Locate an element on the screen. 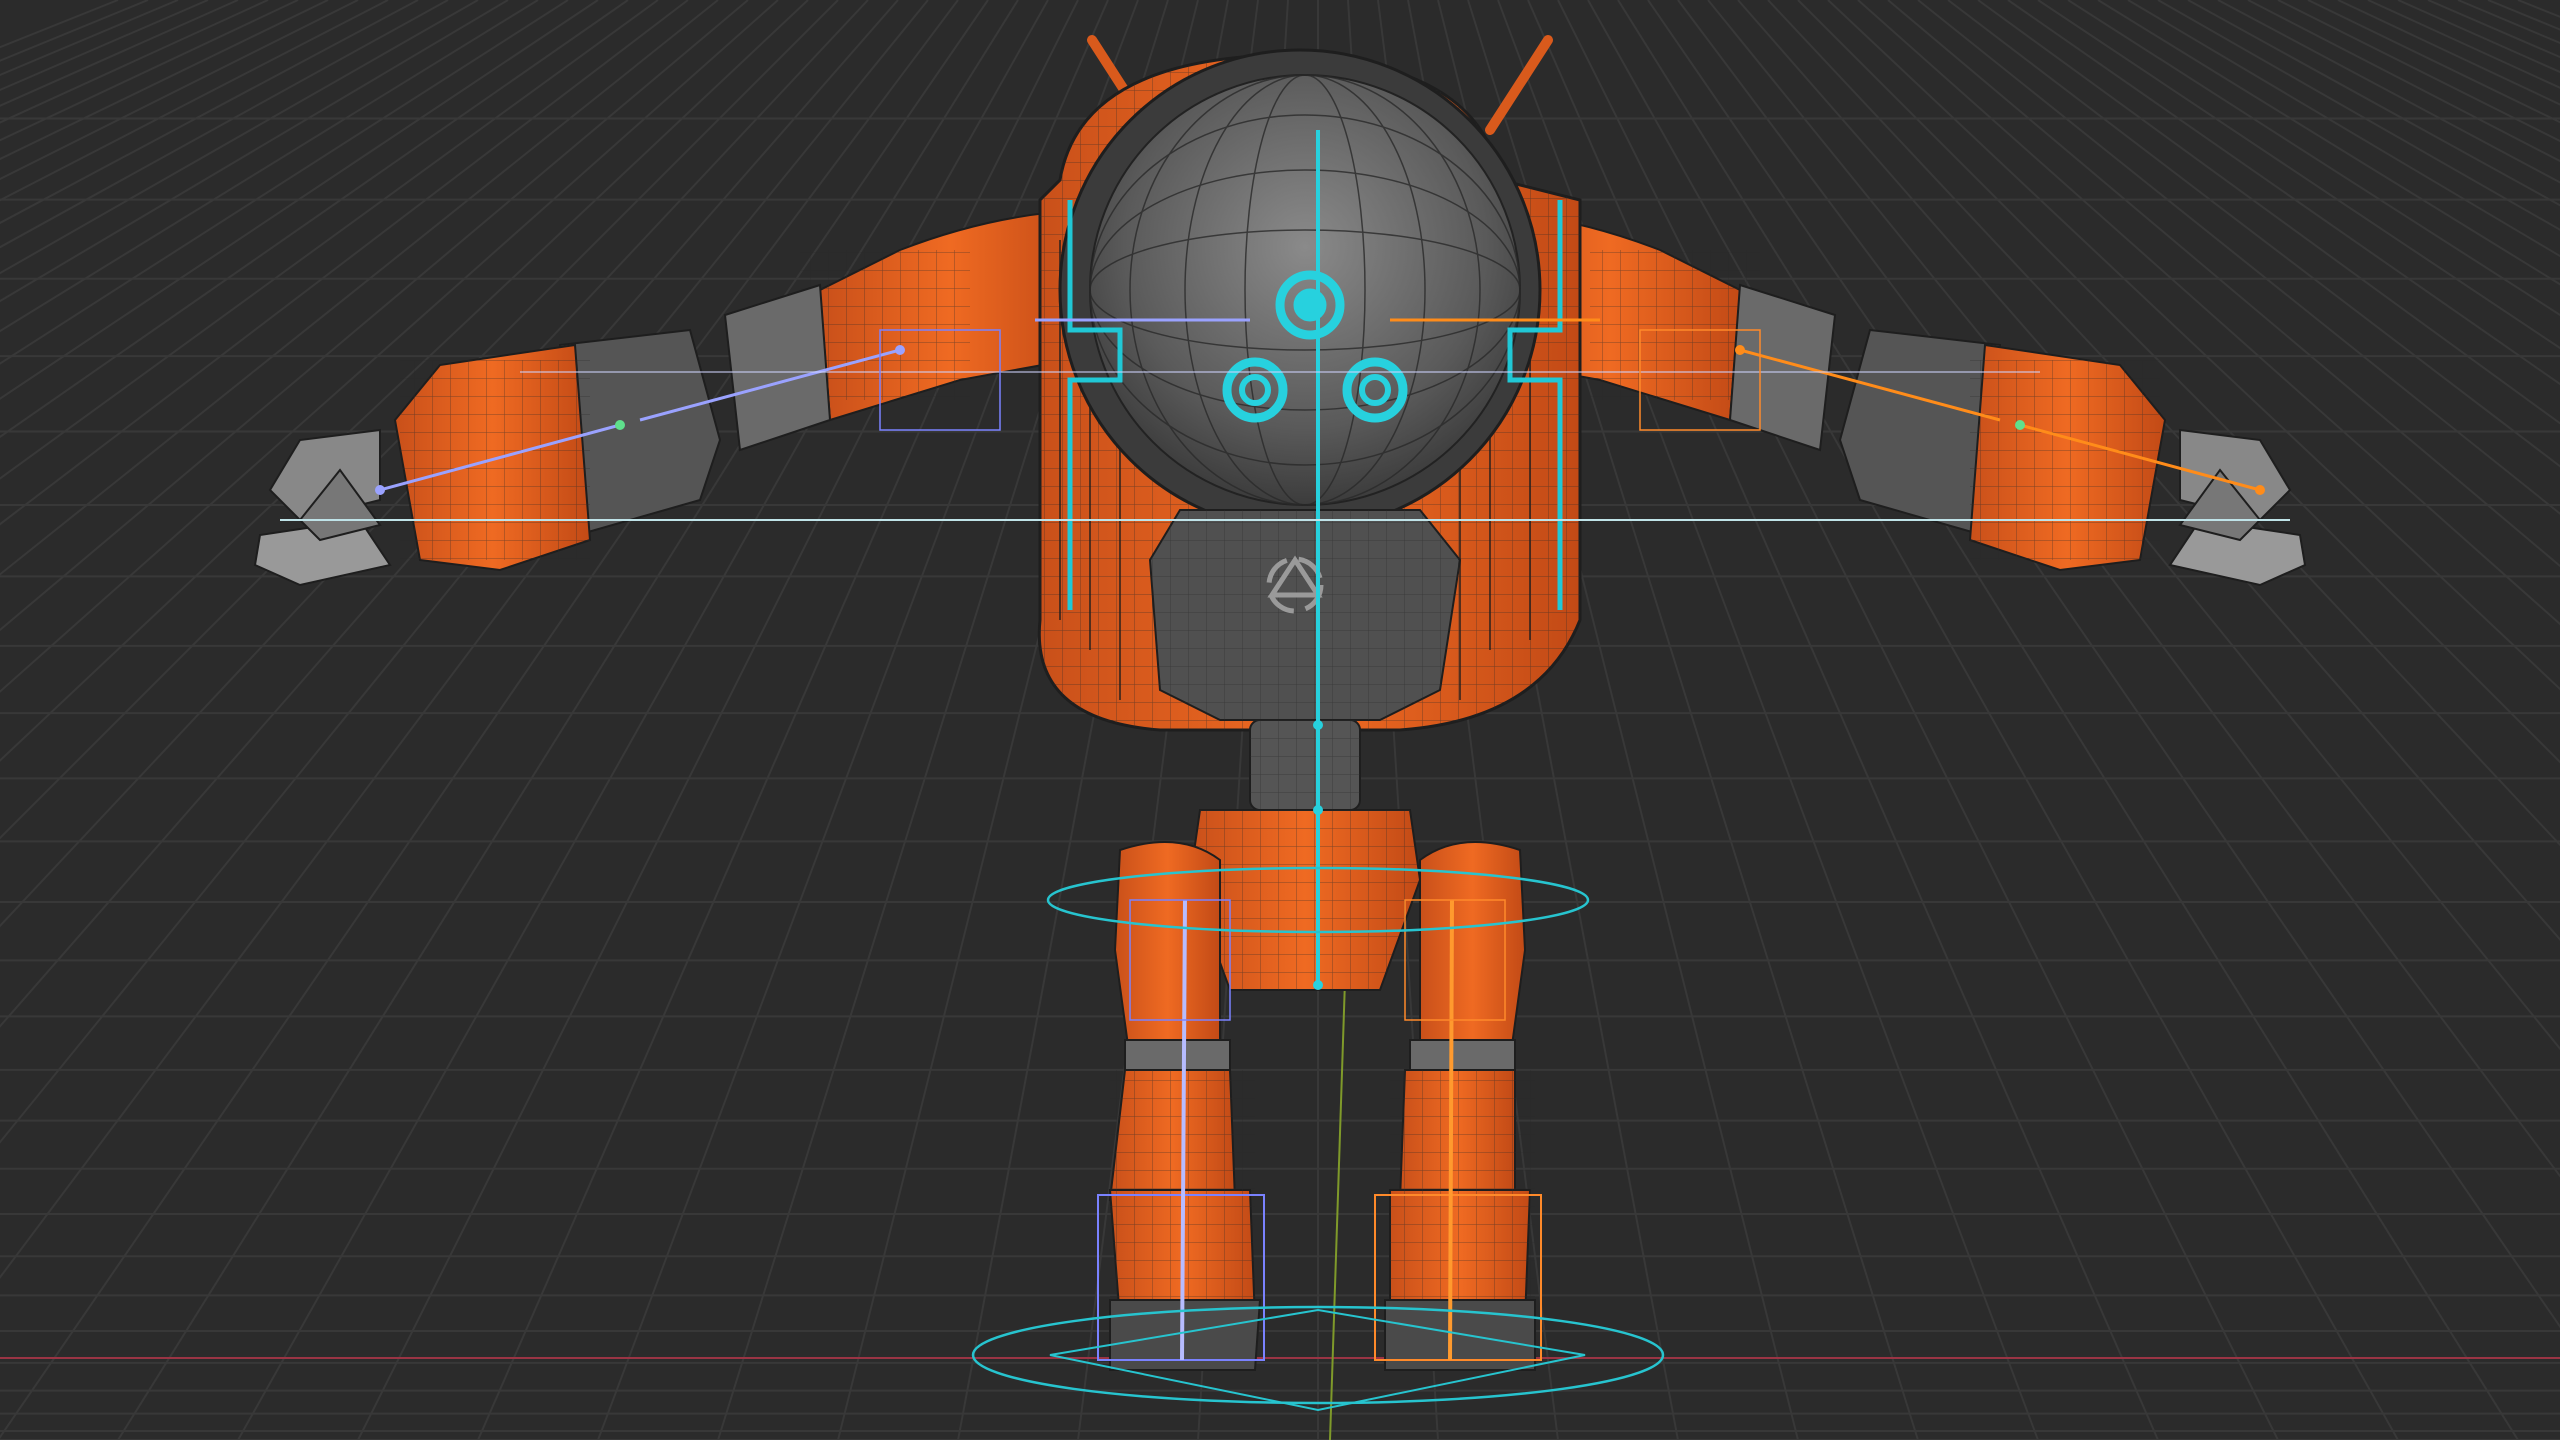 The image size is (2560, 1440). right-leg-bone is located at coordinates (1451, 1130).